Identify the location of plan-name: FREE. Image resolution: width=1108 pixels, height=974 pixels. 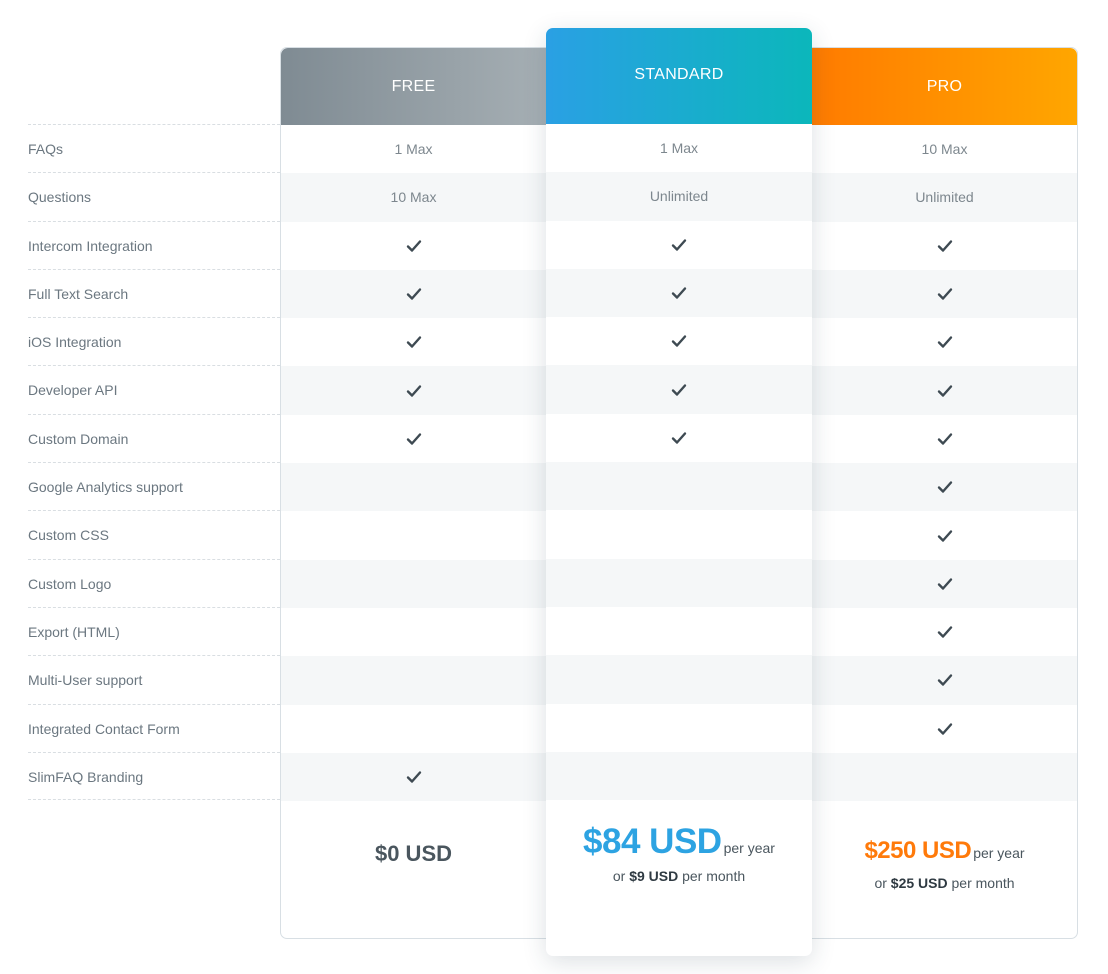
(413, 86).